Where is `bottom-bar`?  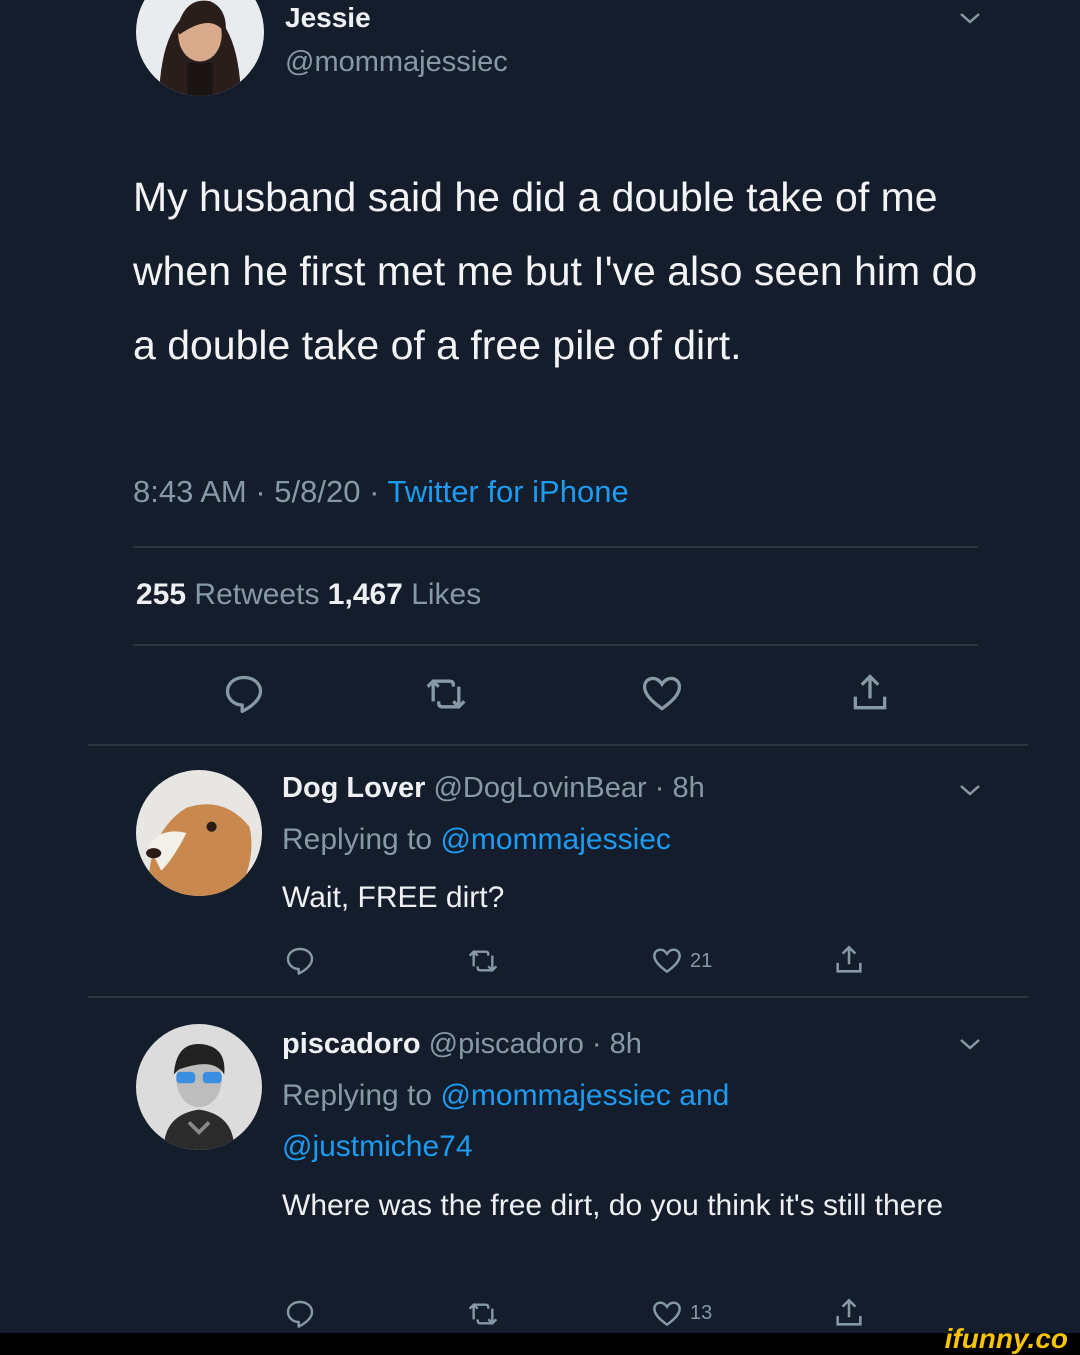 bottom-bar is located at coordinates (540, 1344).